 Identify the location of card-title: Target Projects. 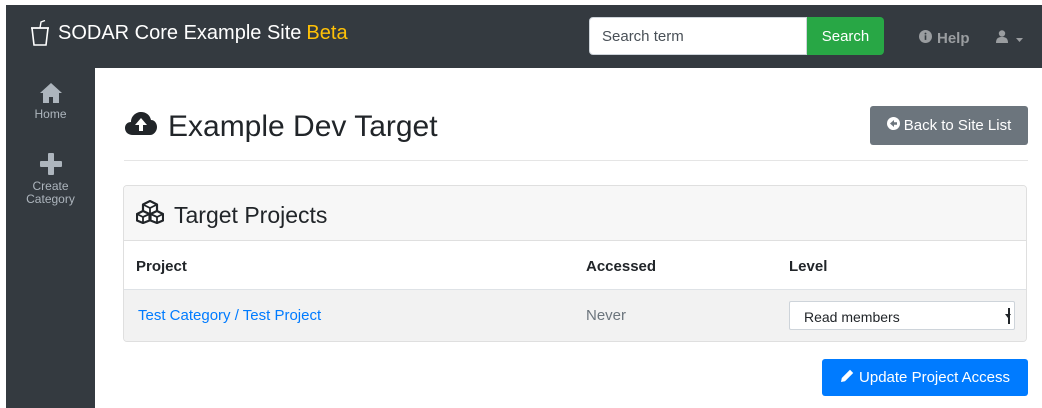
(231, 214).